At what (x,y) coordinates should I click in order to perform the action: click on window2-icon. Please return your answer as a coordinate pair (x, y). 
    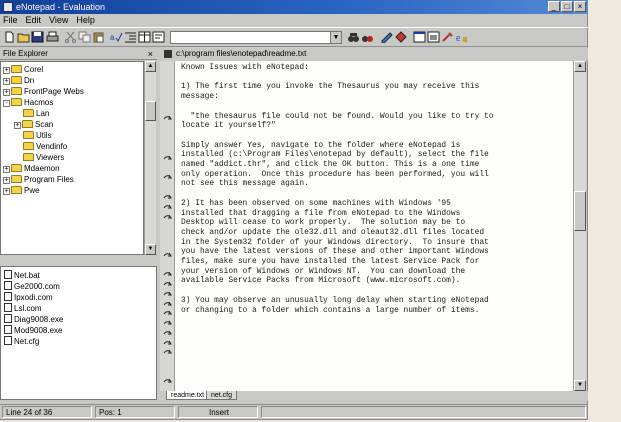
    Looking at the image, I should click on (433, 37).